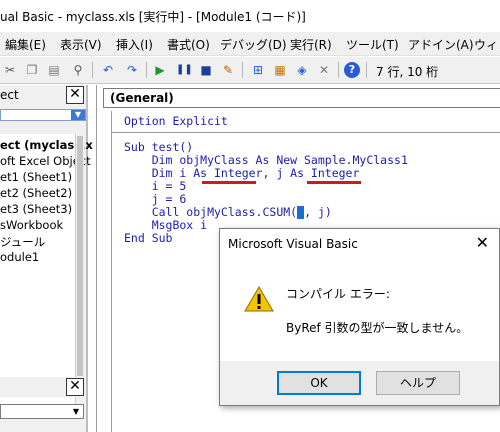 Image resolution: width=500 pixels, height=432 pixels. What do you see at coordinates (9, 95) in the screenshot?
I see `project-pane-title: ect` at bounding box center [9, 95].